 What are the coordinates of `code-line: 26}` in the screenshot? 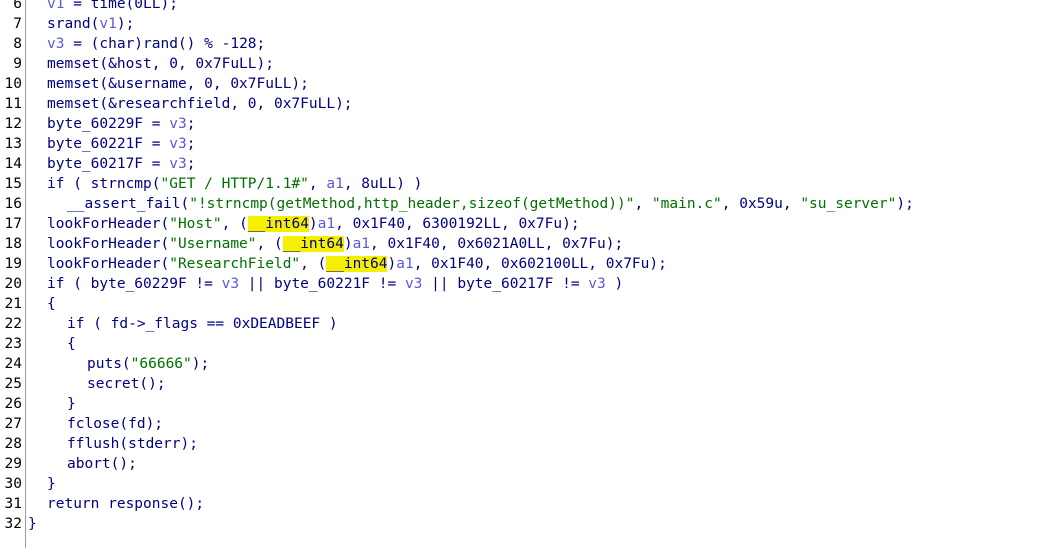 It's located at (530, 404).